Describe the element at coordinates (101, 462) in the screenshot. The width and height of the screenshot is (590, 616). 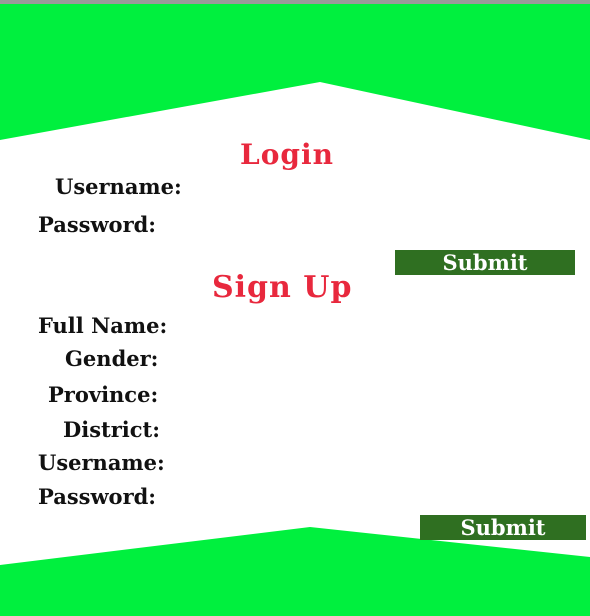
I see `signup-username-label: Username:` at that location.